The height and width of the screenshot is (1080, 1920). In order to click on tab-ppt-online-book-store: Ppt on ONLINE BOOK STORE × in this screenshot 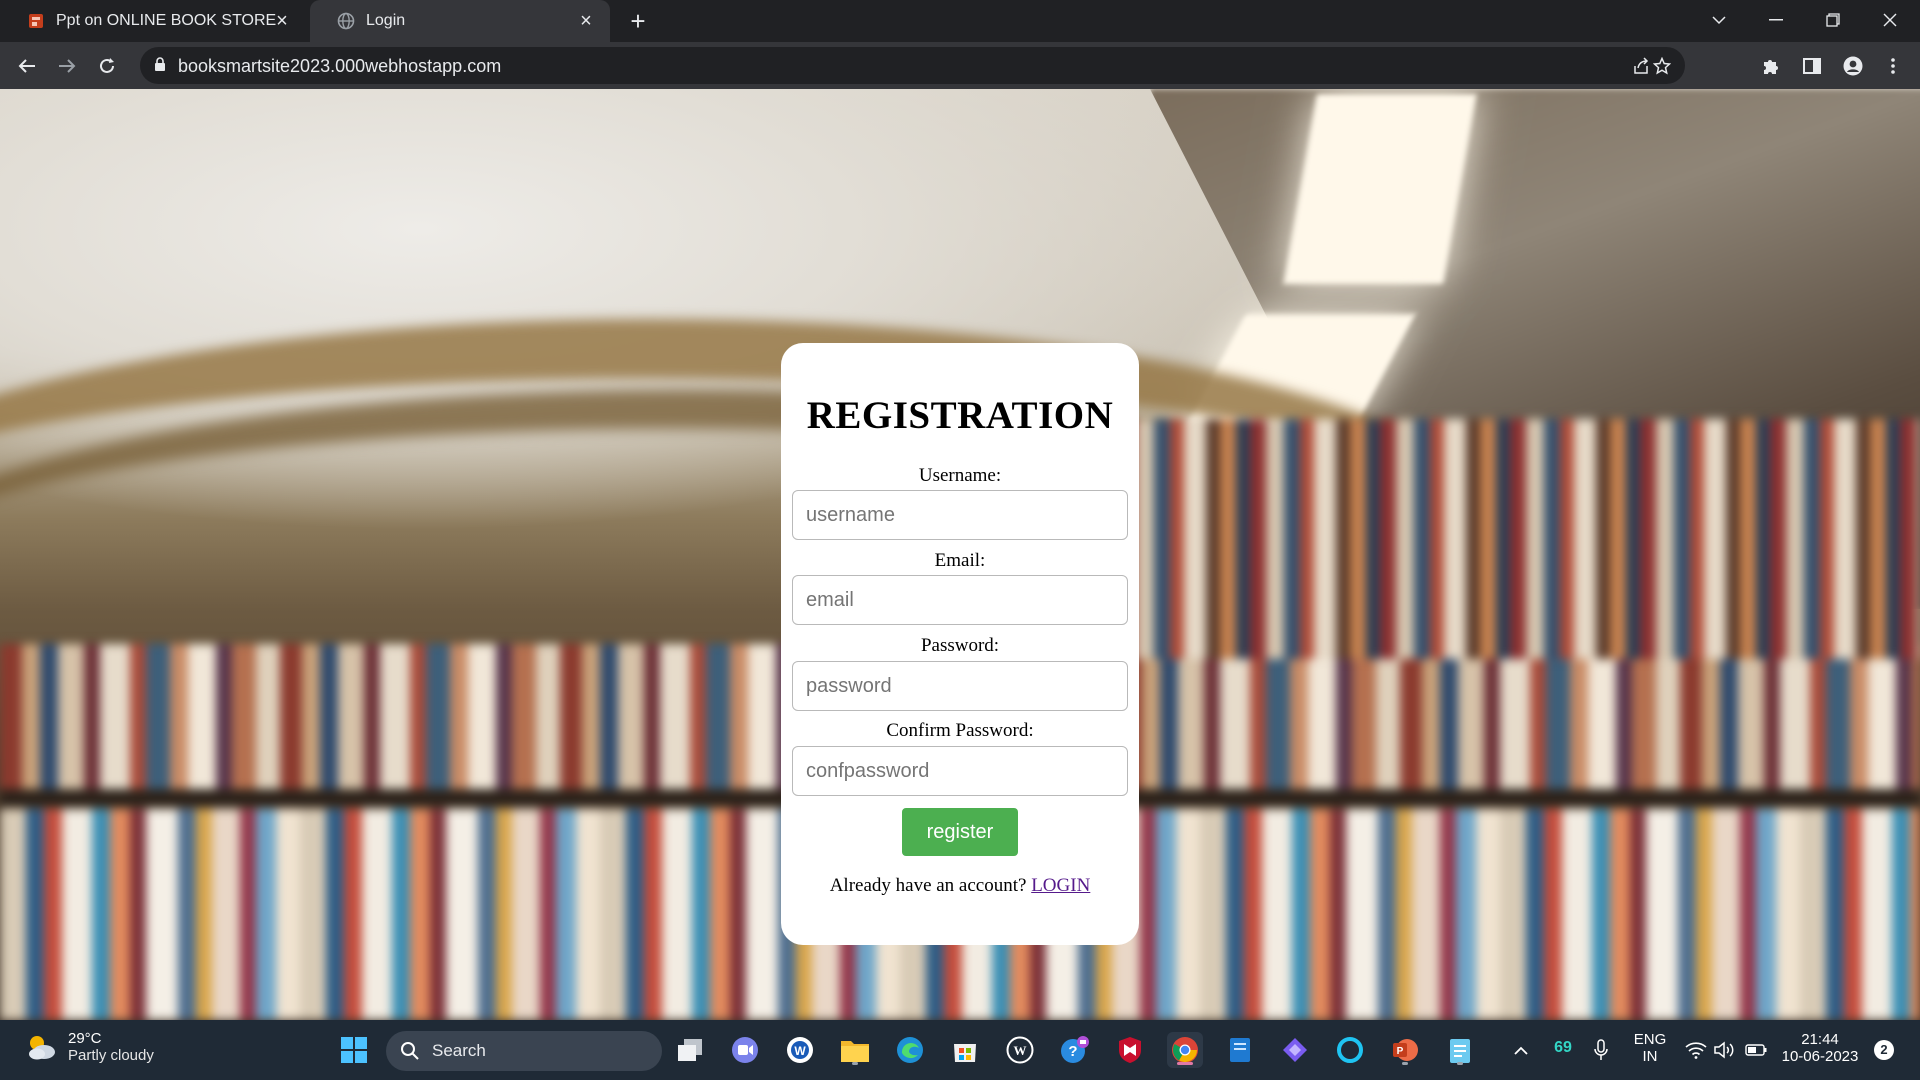, I will do `click(153, 21)`.